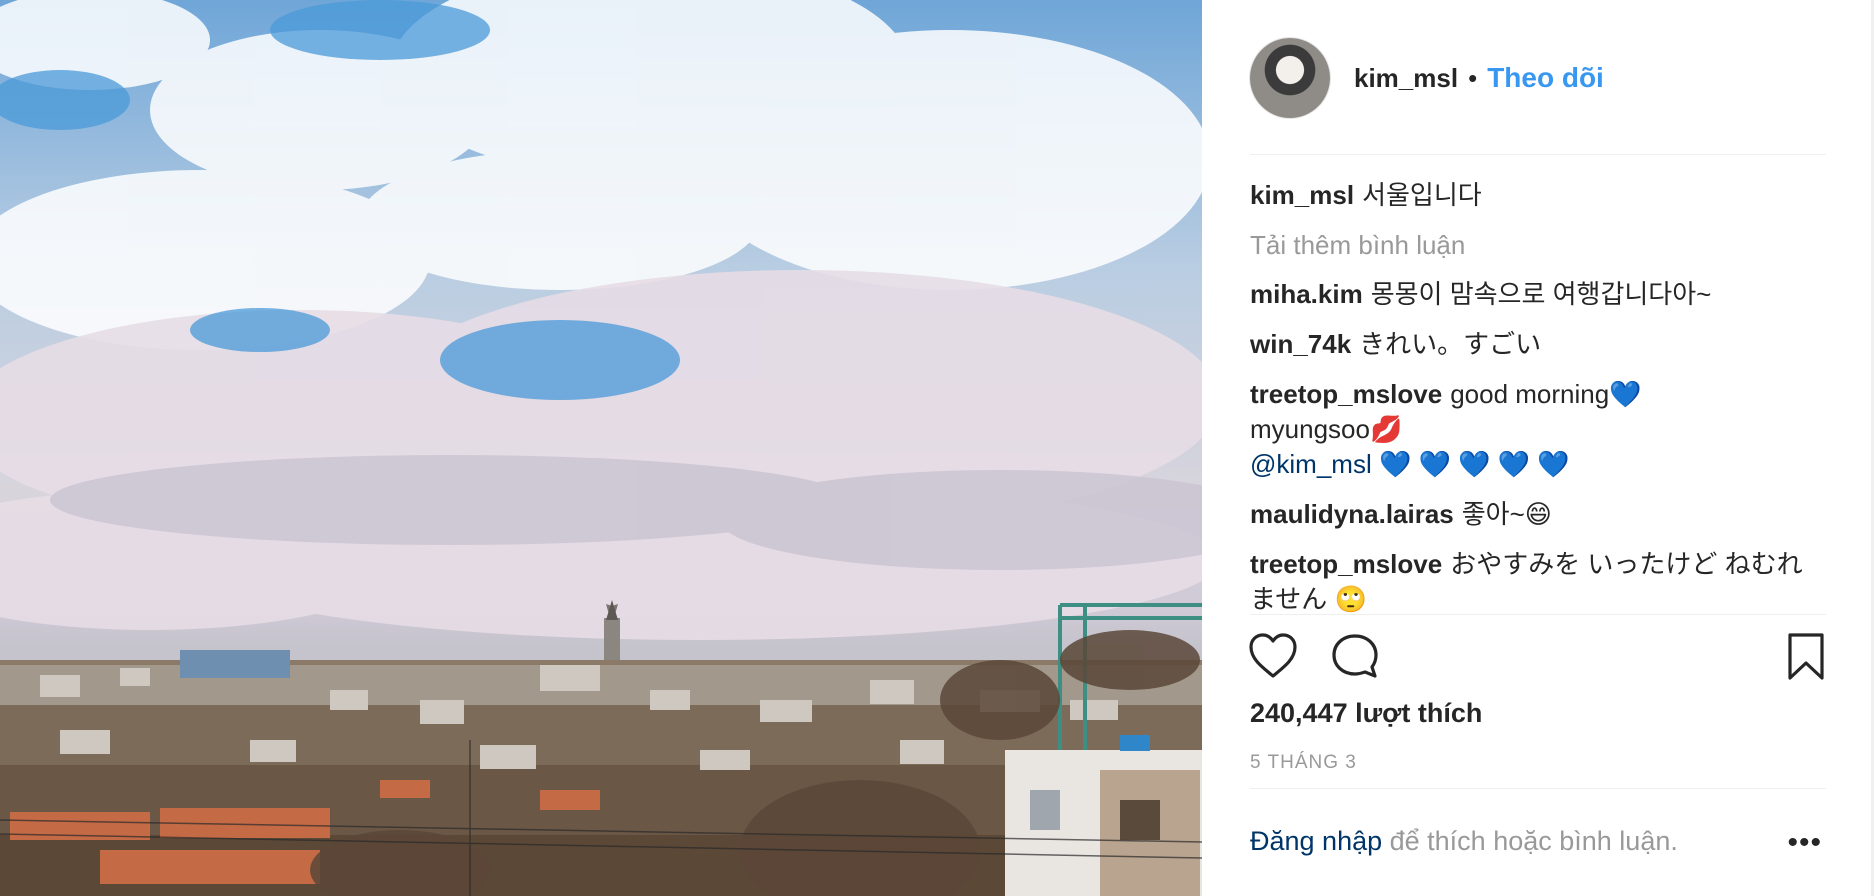 The image size is (1874, 896). I want to click on author-username: kim_msl, so click(1406, 78).